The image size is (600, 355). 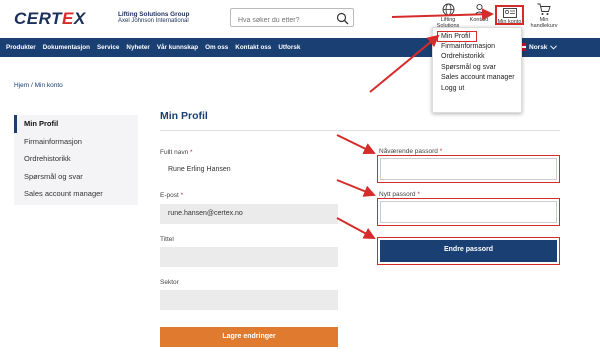 What do you see at coordinates (249, 337) in the screenshot?
I see `save-changes-button: Lagre endringer` at bounding box center [249, 337].